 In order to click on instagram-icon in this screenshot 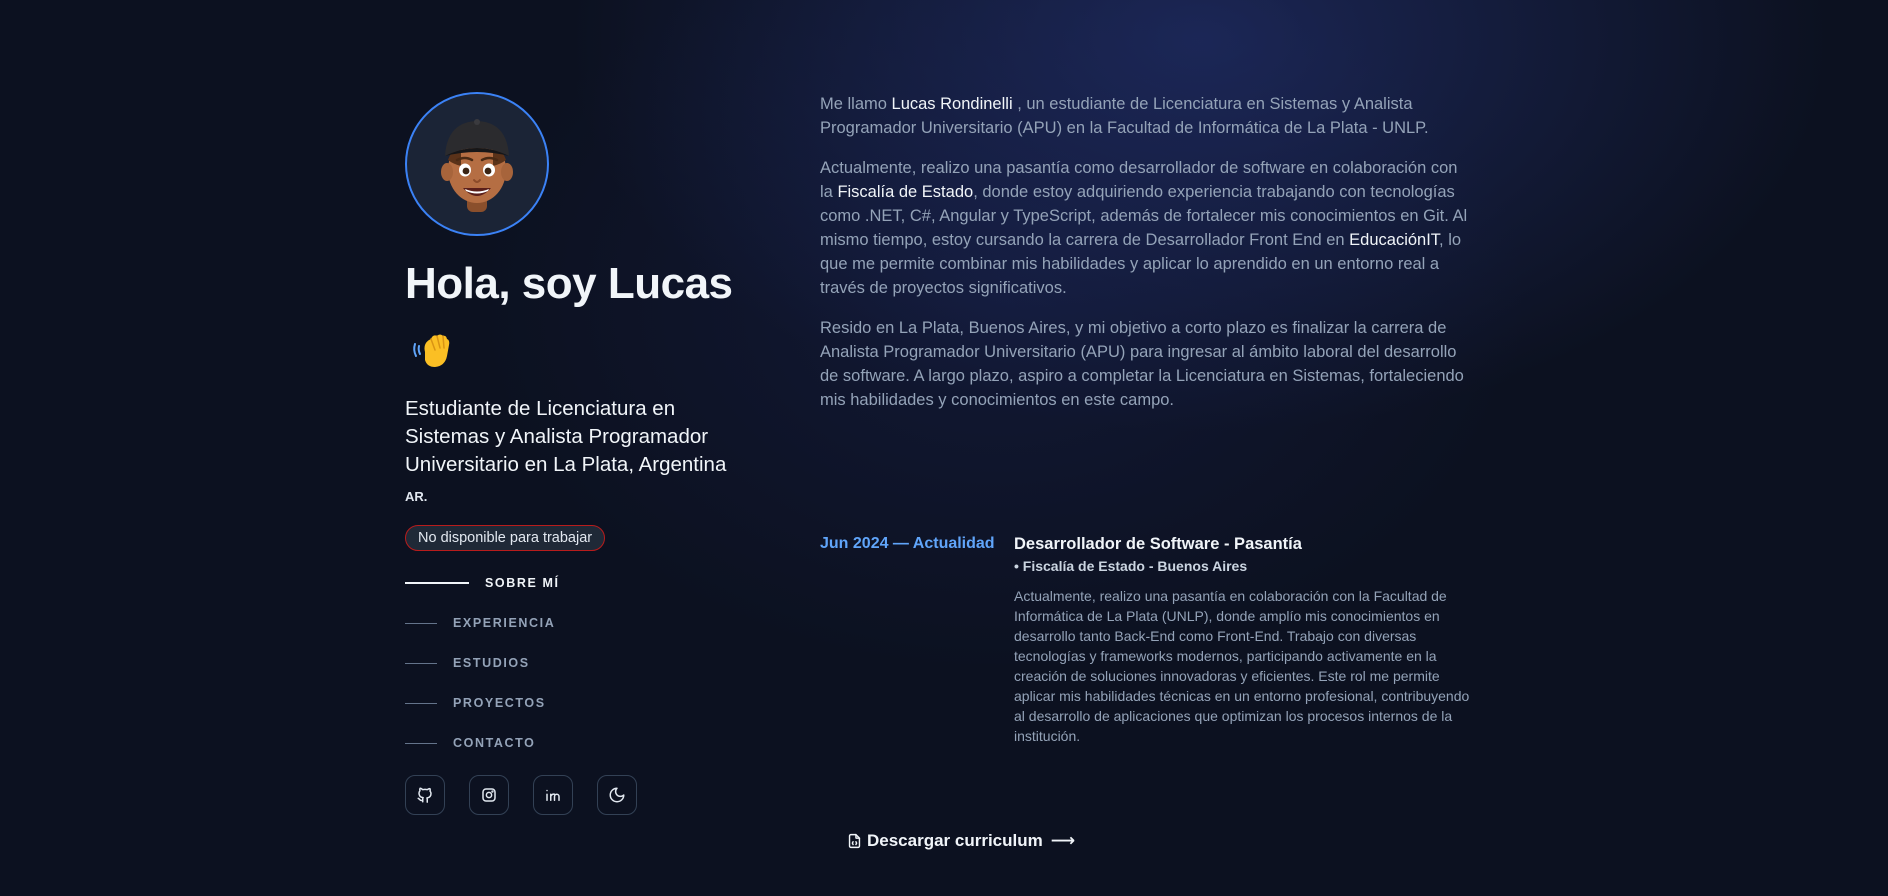, I will do `click(489, 795)`.